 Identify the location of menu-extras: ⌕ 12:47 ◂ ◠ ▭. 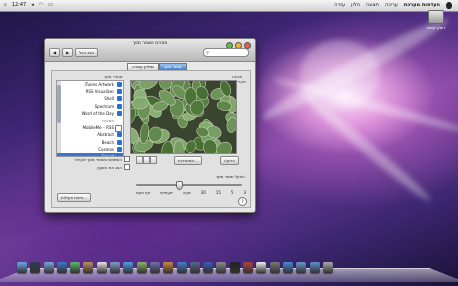
(28, 5).